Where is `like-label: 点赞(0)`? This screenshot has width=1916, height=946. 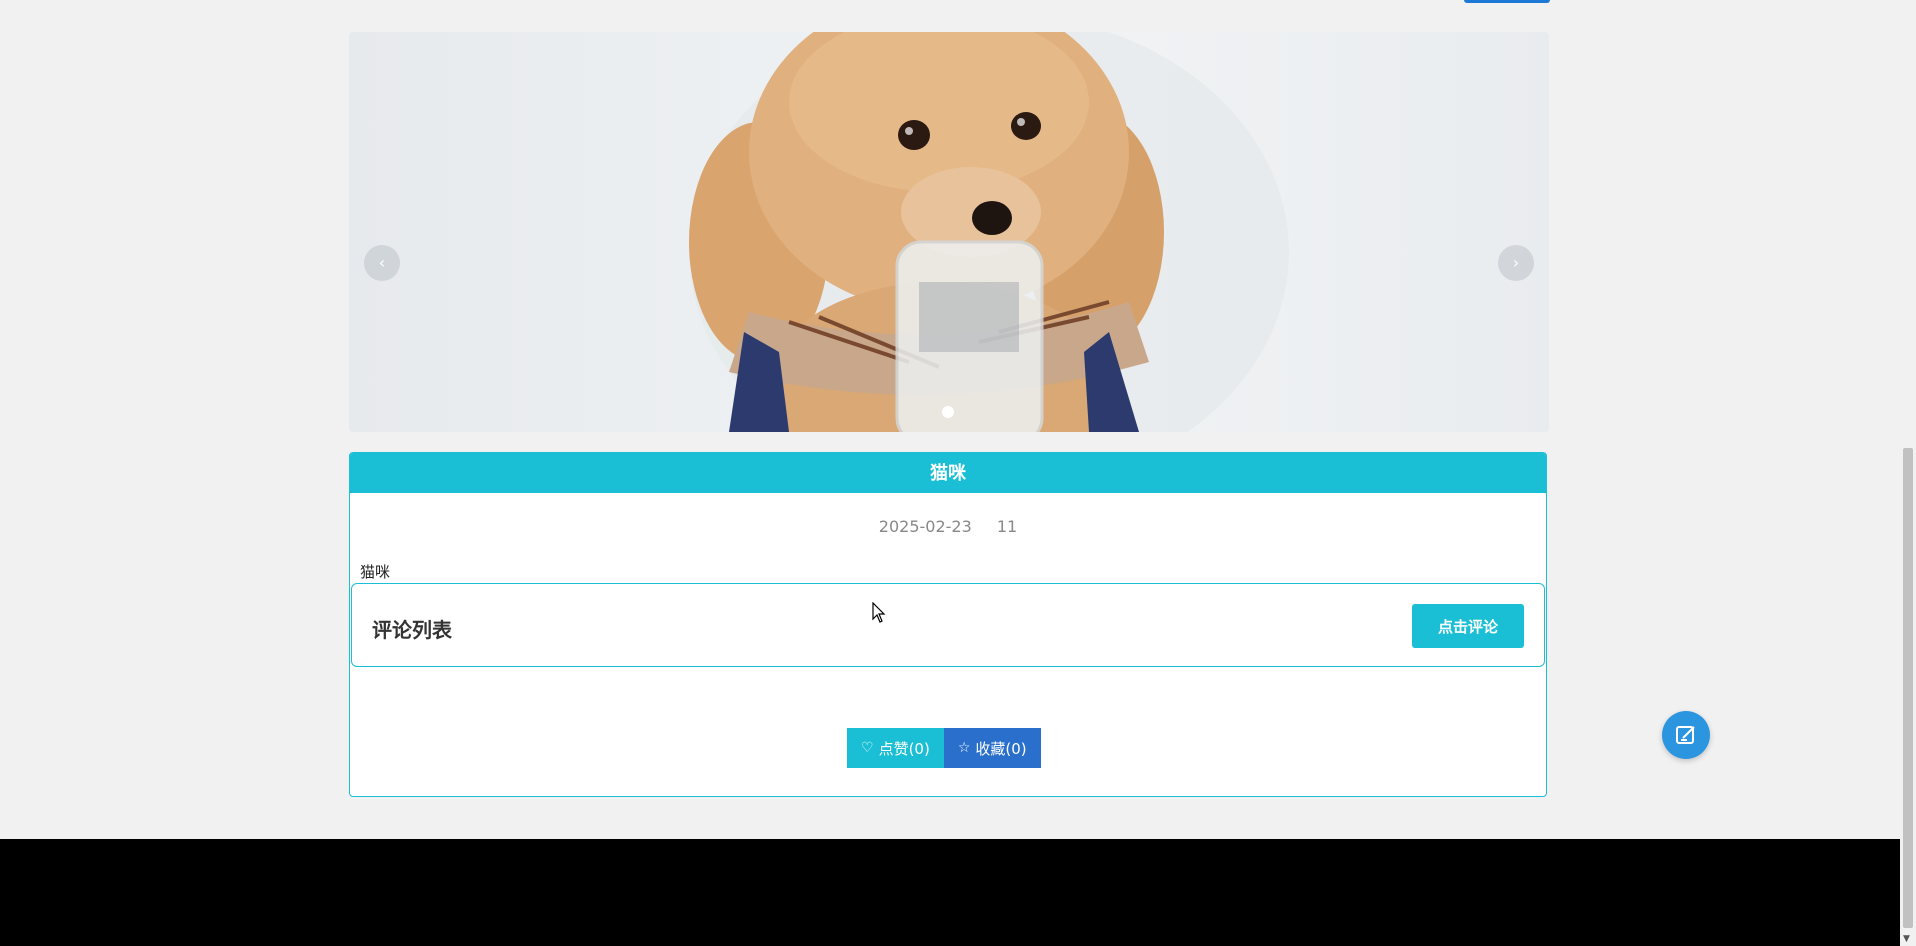 like-label: 点赞(0) is located at coordinates (904, 748).